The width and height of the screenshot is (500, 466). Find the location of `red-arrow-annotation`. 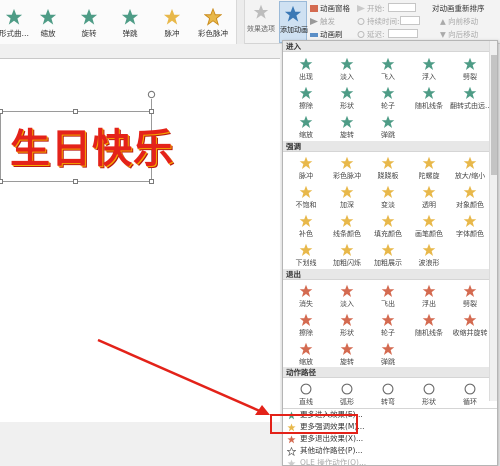

red-arrow-annotation is located at coordinates (183, 376).